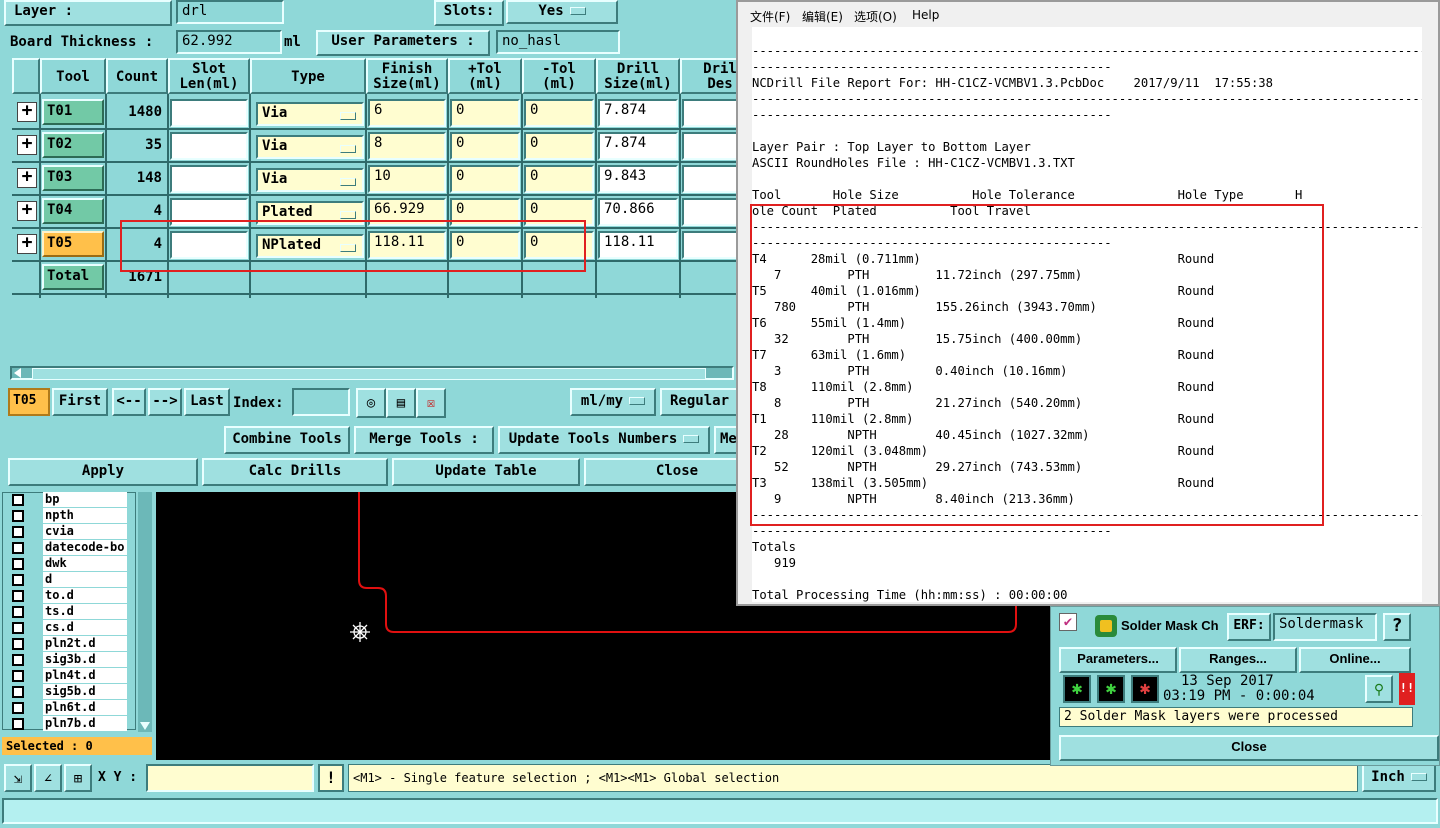  What do you see at coordinates (770, 16) in the screenshot?
I see `menu-file: 文件(F)` at bounding box center [770, 16].